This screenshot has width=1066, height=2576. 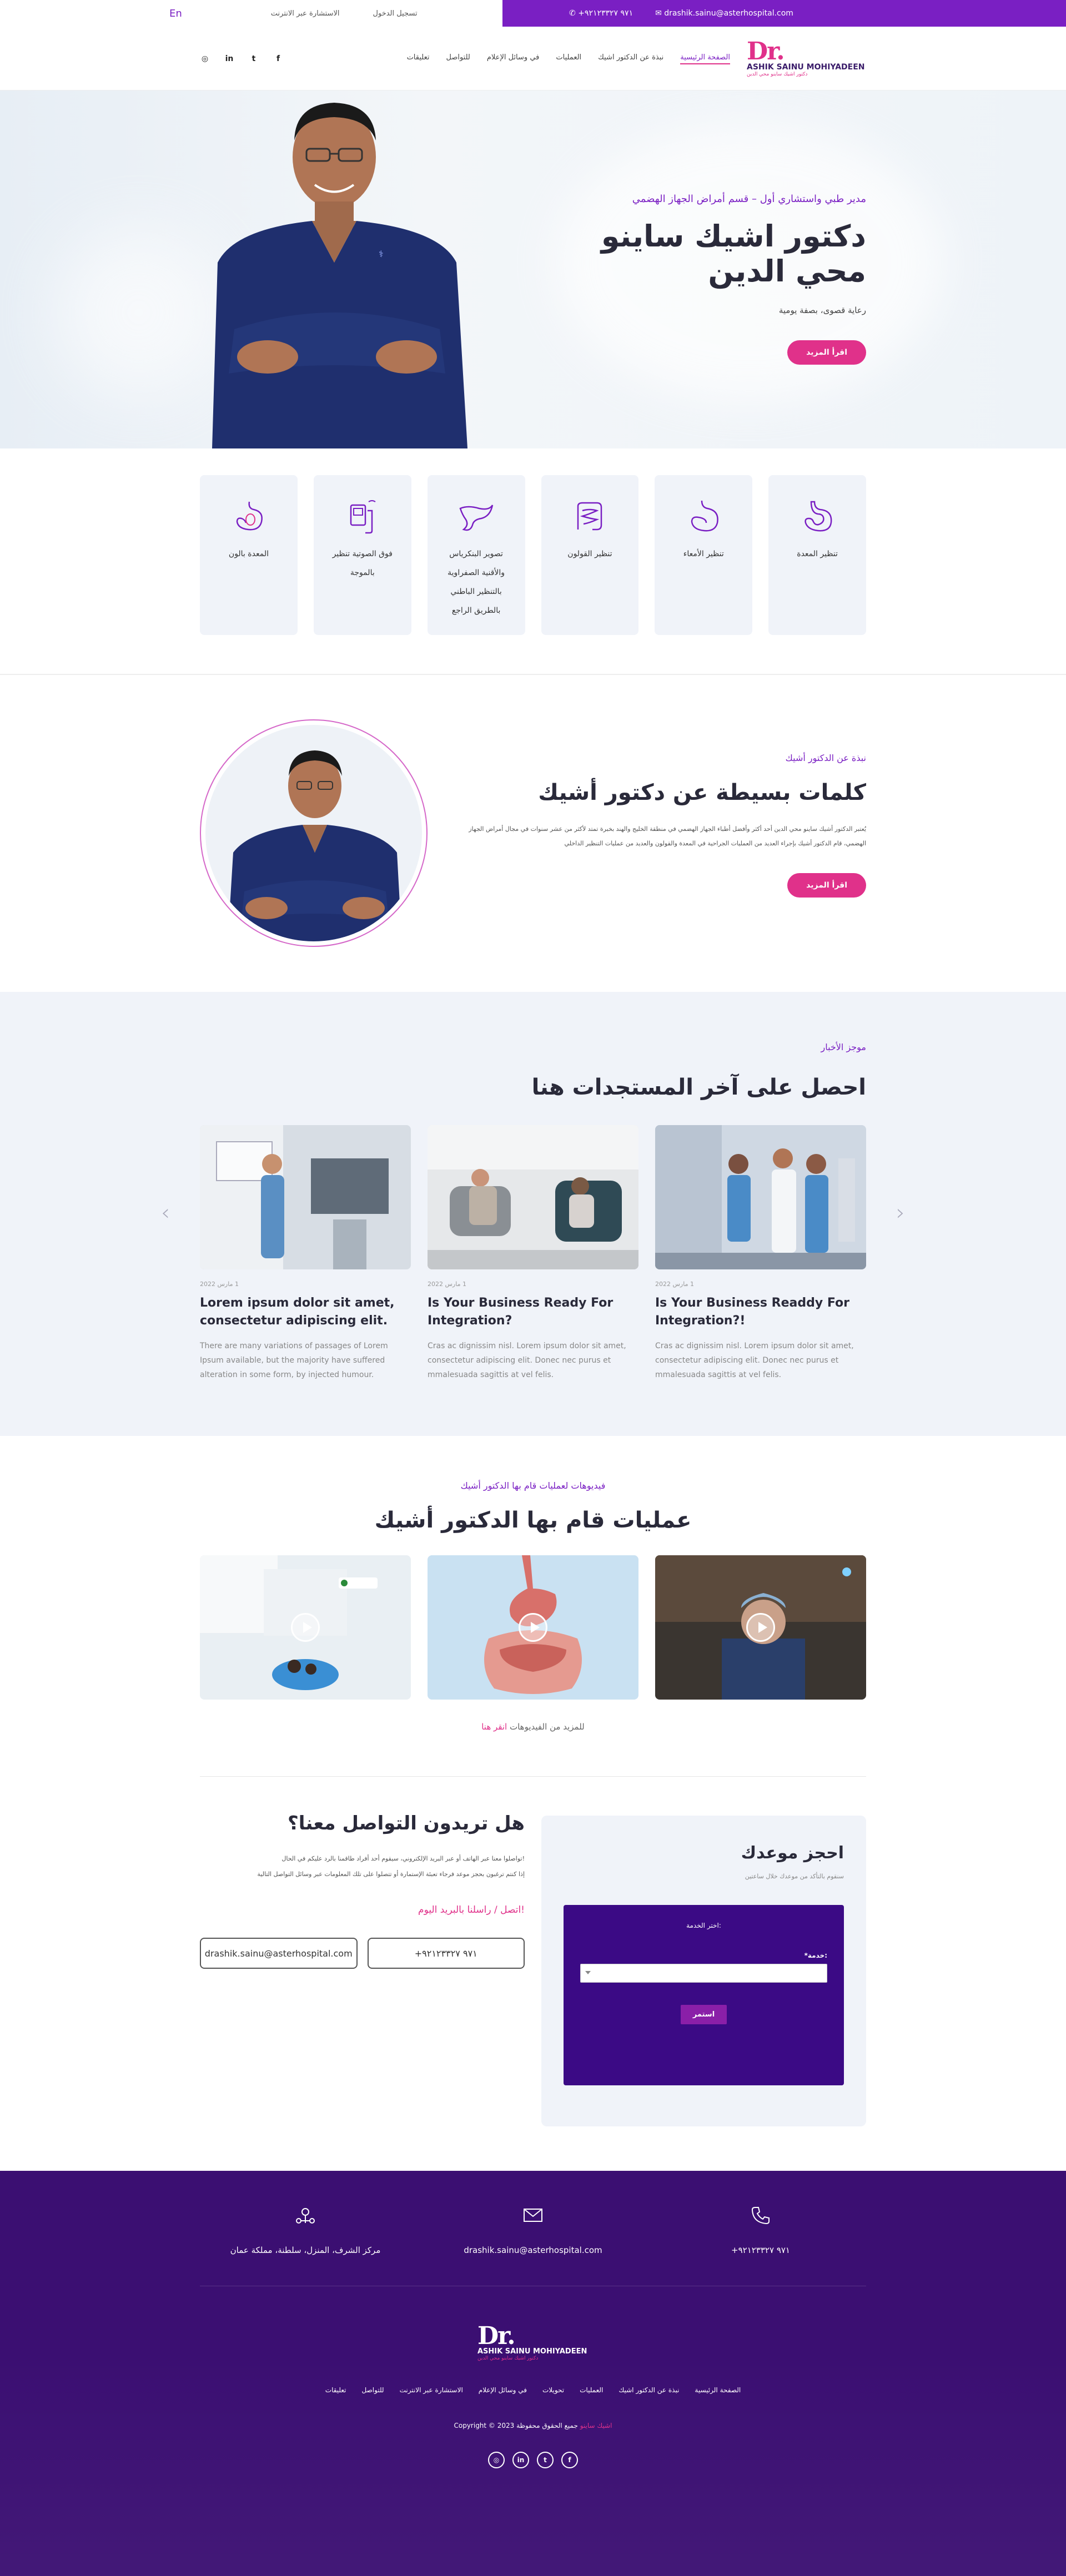 What do you see at coordinates (484, 2425) in the screenshot?
I see `copyright-prefix: Copyright © 2023` at bounding box center [484, 2425].